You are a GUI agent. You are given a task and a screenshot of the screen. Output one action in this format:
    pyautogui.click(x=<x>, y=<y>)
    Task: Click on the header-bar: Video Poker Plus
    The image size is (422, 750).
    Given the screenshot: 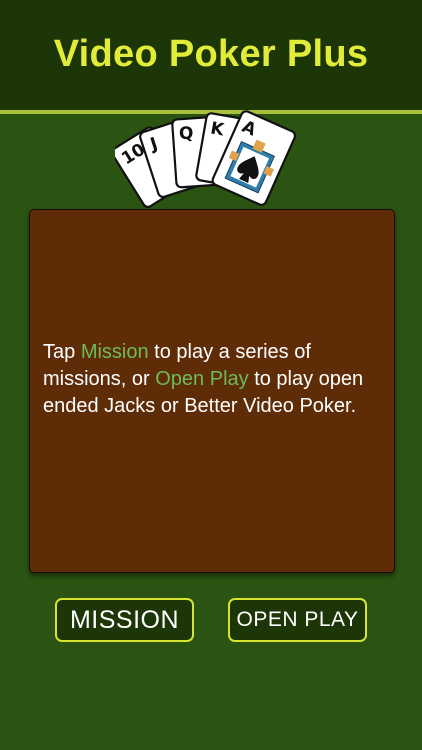 What is the action you would take?
    pyautogui.click(x=211, y=55)
    